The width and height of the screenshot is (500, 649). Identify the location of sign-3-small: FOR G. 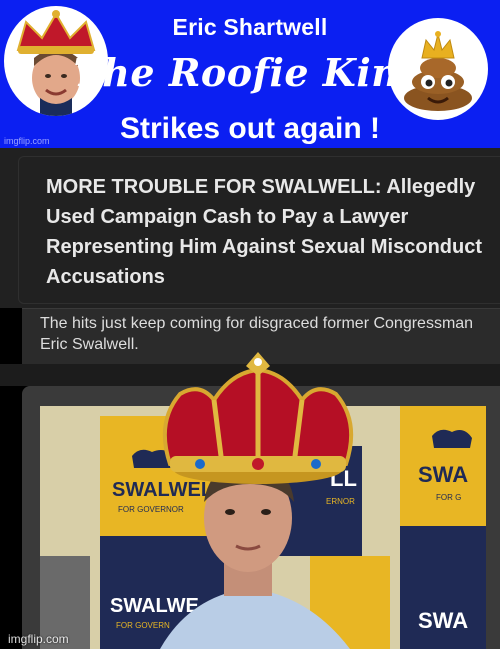
(448, 497).